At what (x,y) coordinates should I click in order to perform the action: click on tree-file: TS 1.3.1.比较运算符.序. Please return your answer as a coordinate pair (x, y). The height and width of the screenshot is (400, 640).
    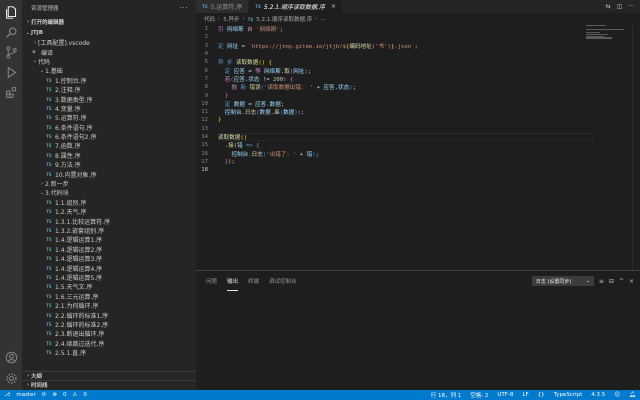
    Looking at the image, I should click on (109, 221).